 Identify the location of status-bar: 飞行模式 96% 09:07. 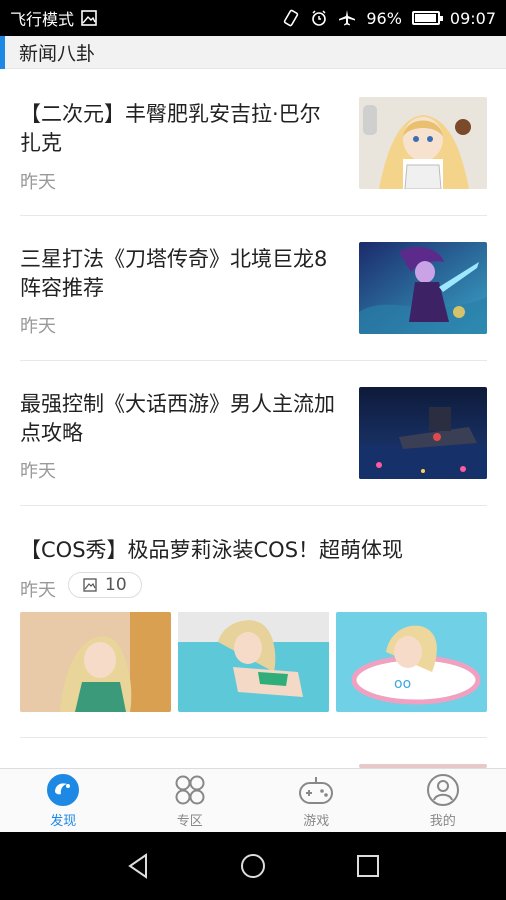
(253, 18).